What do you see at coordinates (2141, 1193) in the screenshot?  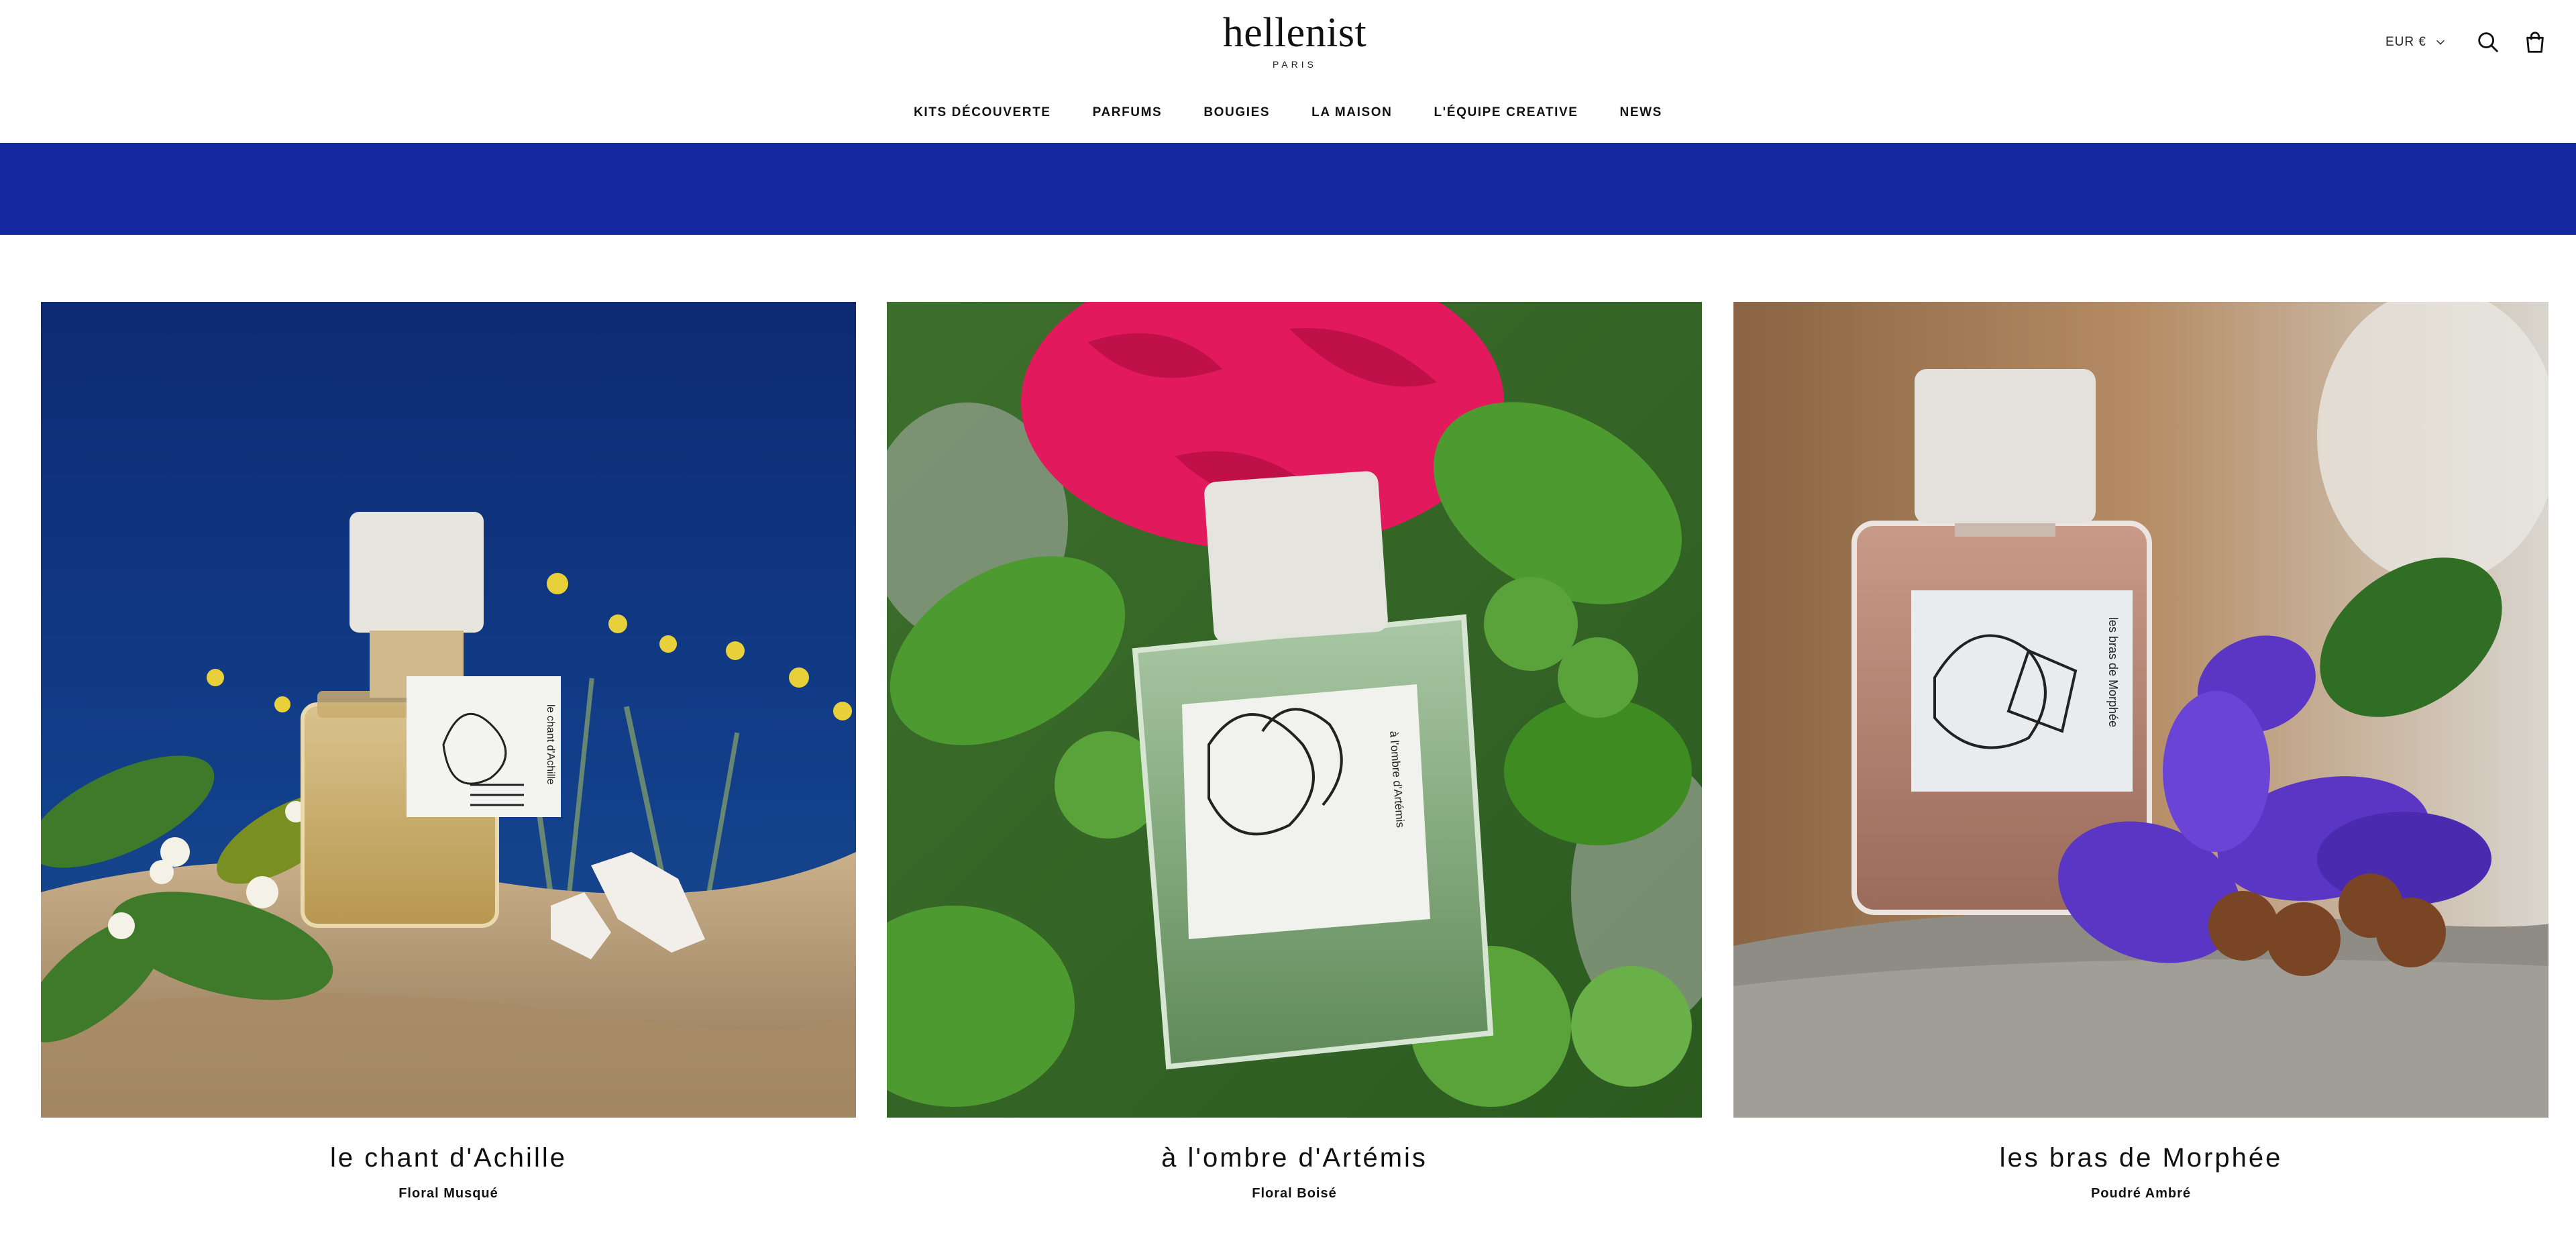 I see `product-family: Poudré Ambré` at bounding box center [2141, 1193].